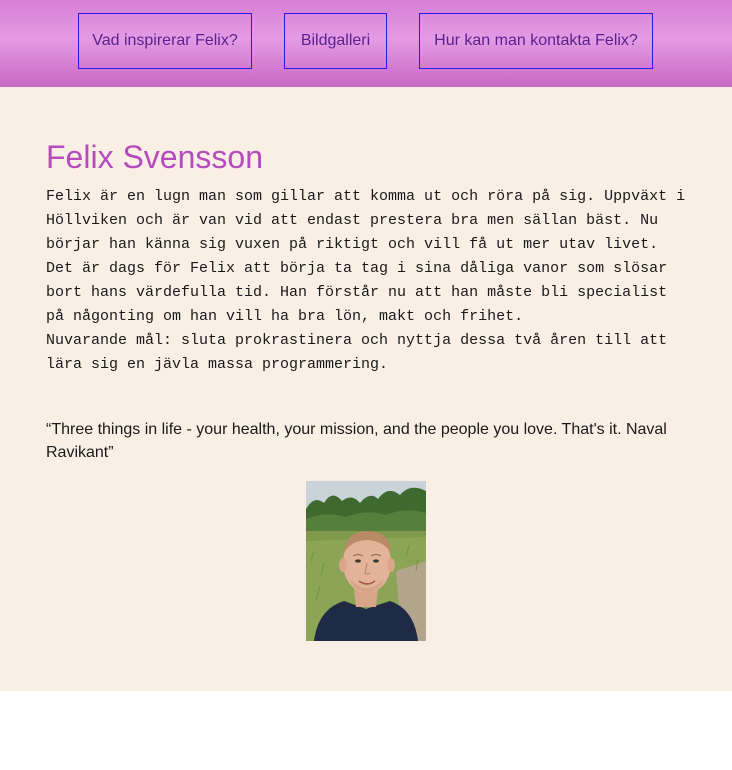  Describe the element at coordinates (165, 41) in the screenshot. I see `nav-link-inspiration: Vad inspirerar Felix?` at that location.